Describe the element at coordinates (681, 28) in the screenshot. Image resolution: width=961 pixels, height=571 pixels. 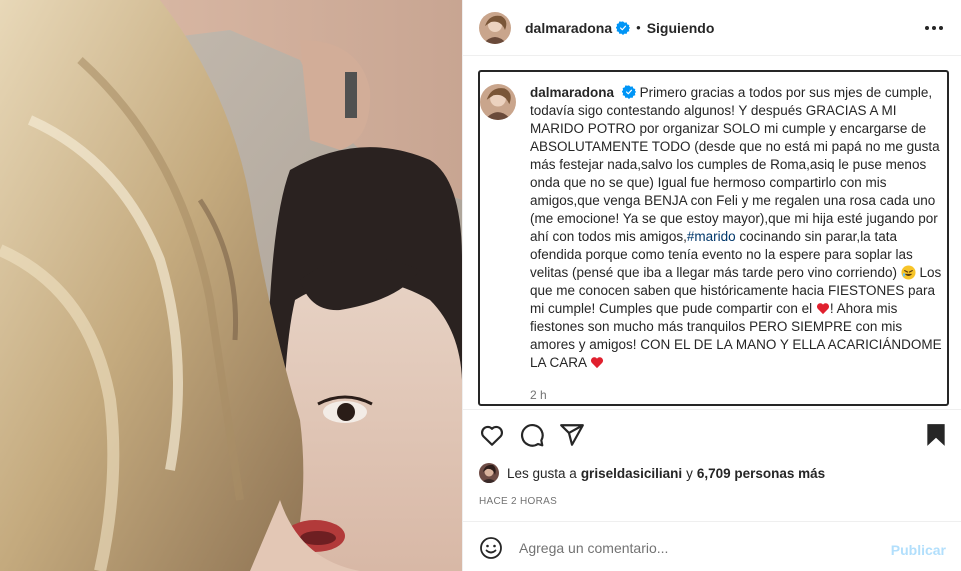
I see `following-button: Siguiendo` at that location.